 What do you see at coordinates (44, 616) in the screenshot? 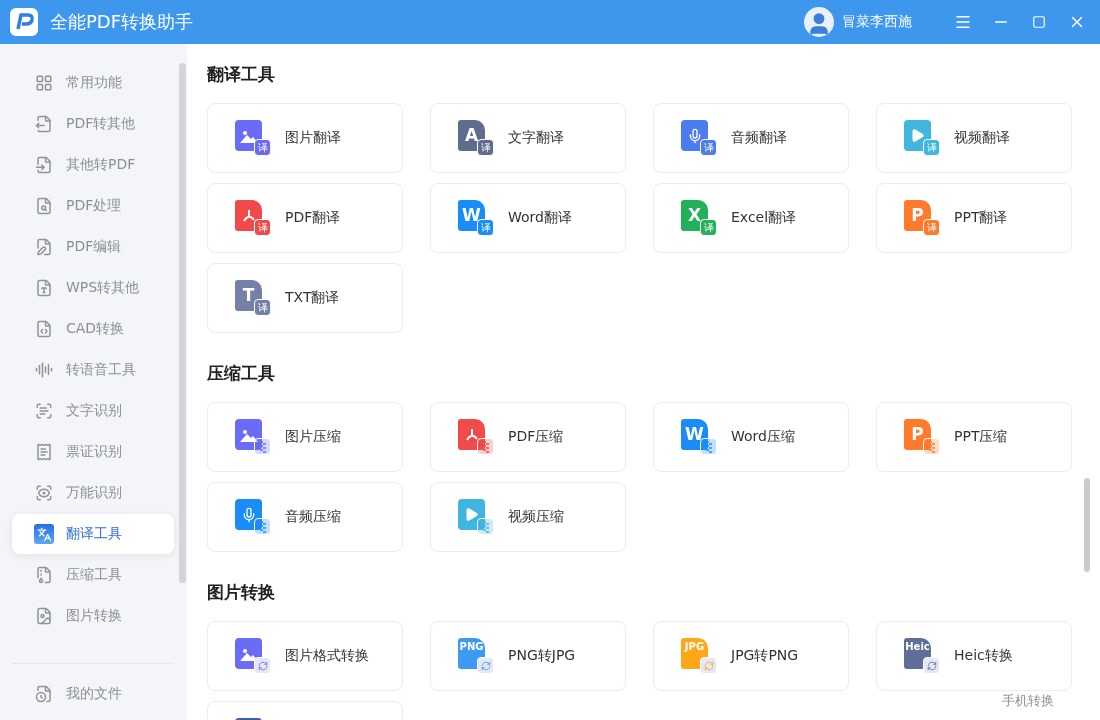
I see `file-image-icon` at bounding box center [44, 616].